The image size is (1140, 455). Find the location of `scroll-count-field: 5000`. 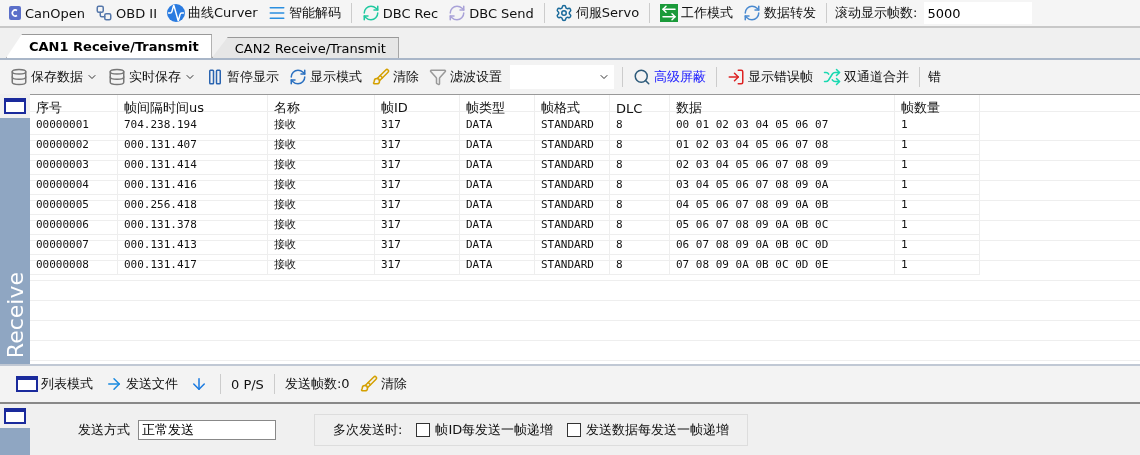

scroll-count-field: 5000 is located at coordinates (977, 13).